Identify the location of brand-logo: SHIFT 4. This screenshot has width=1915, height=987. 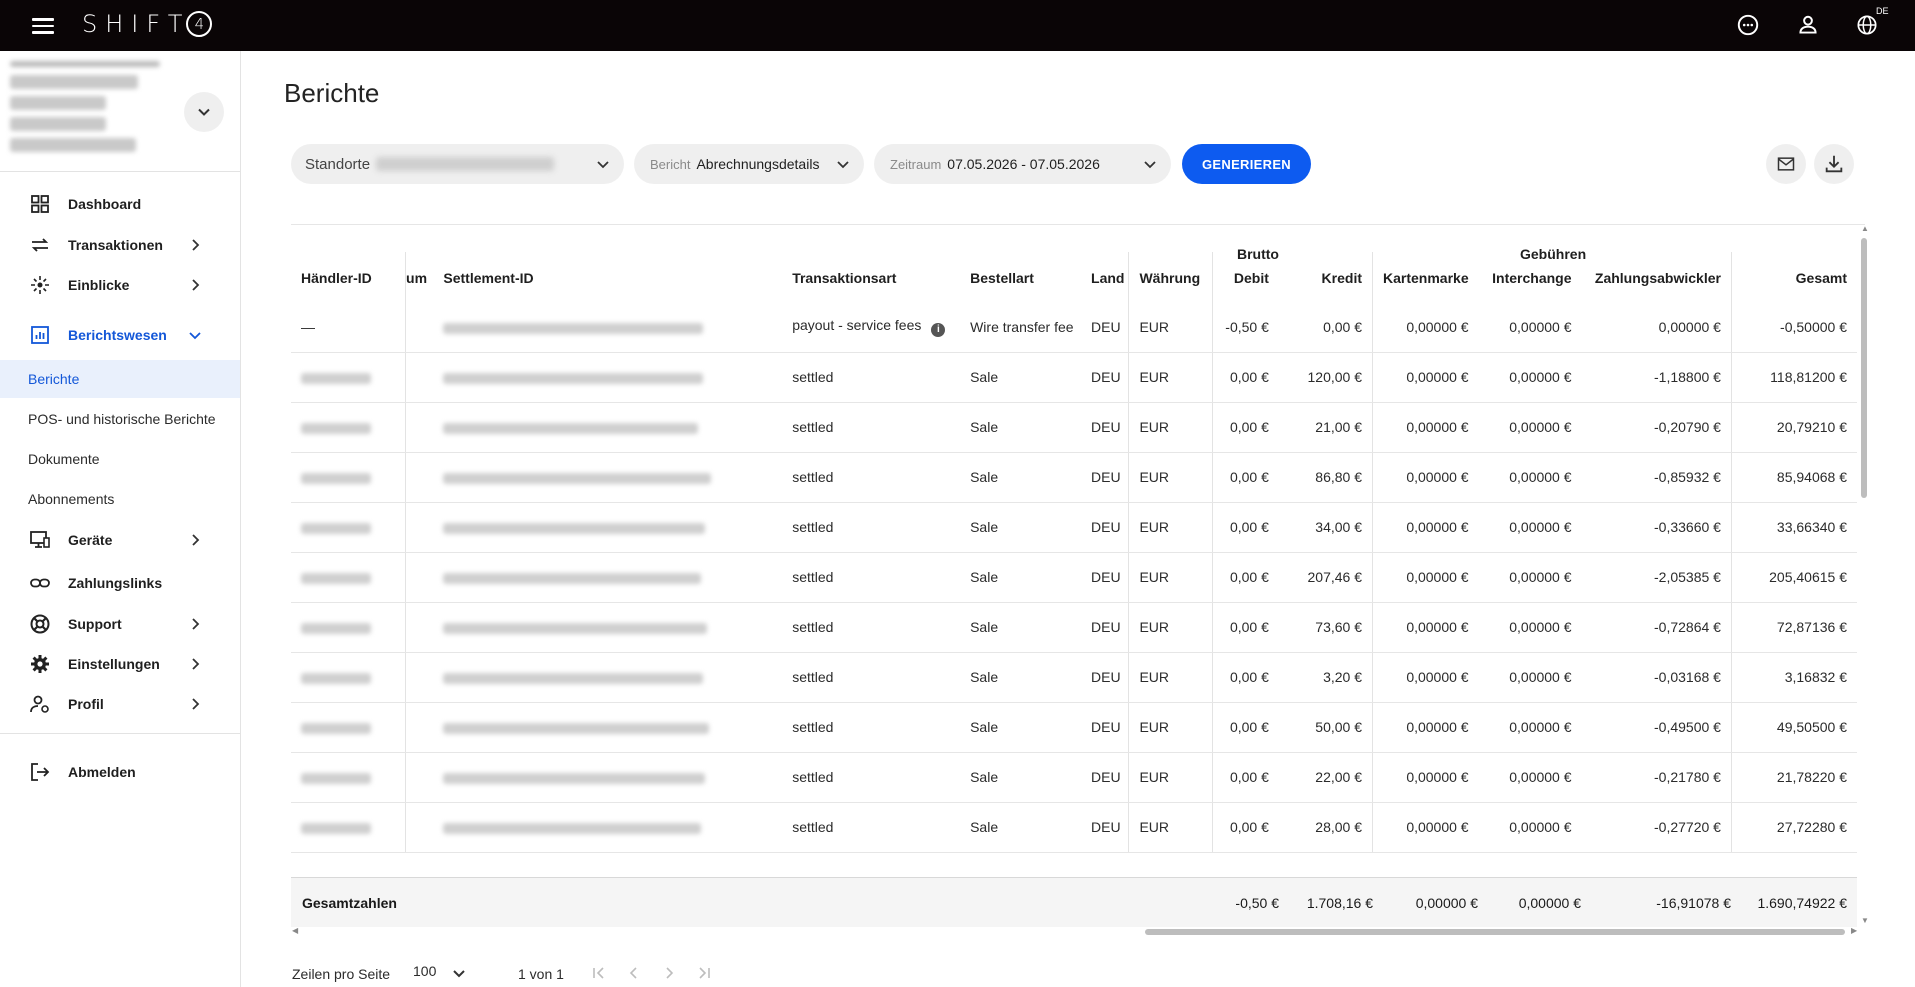
(147, 24).